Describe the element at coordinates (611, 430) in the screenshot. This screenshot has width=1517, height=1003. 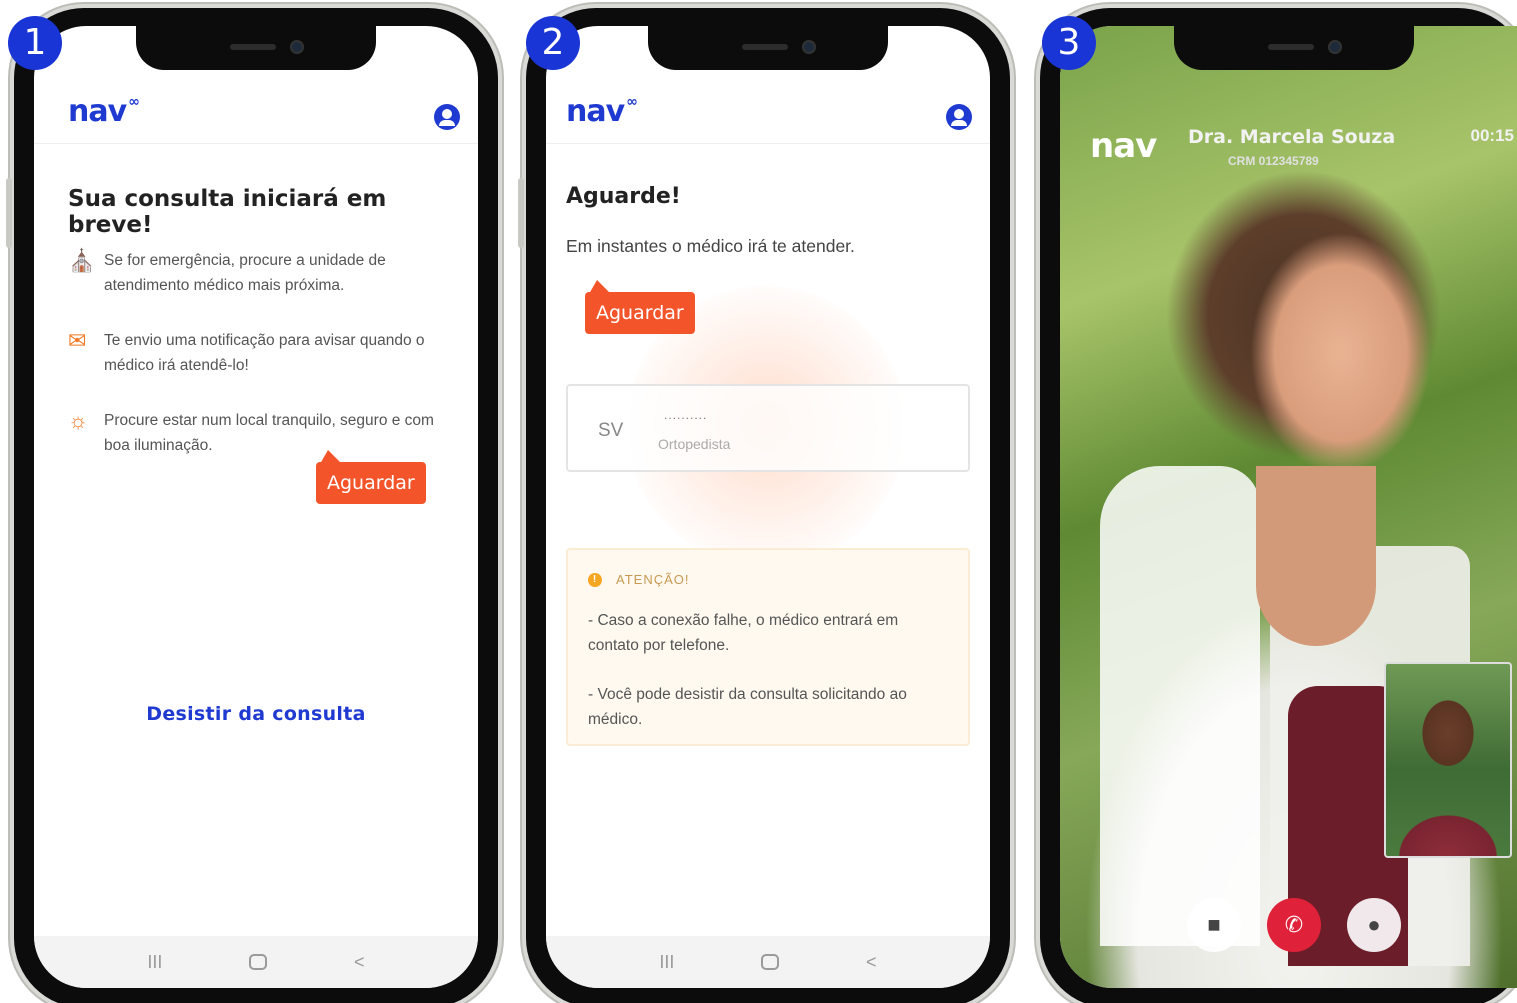
I see `doctor-avatar: SV` at that location.